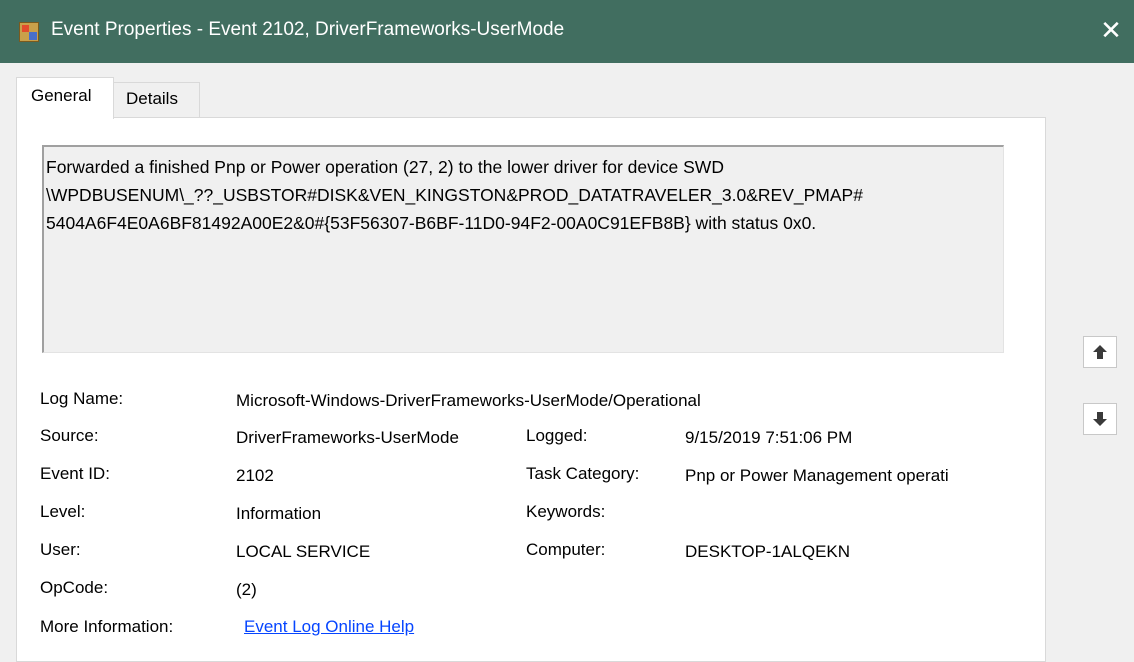 This screenshot has width=1134, height=662. What do you see at coordinates (329, 627) in the screenshot?
I see `event-log-online-help-link: Event Log Online Help` at bounding box center [329, 627].